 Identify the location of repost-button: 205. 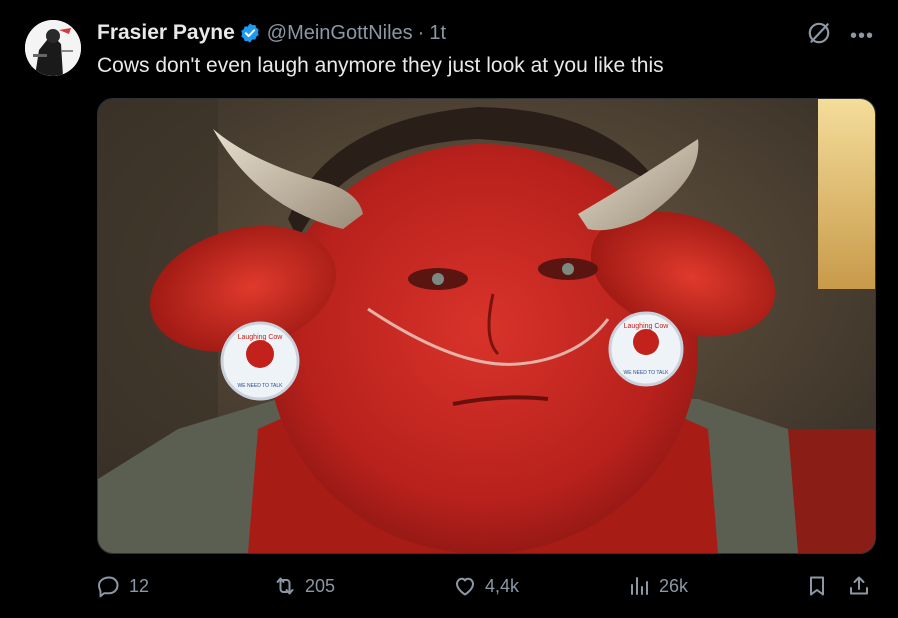
(304, 586).